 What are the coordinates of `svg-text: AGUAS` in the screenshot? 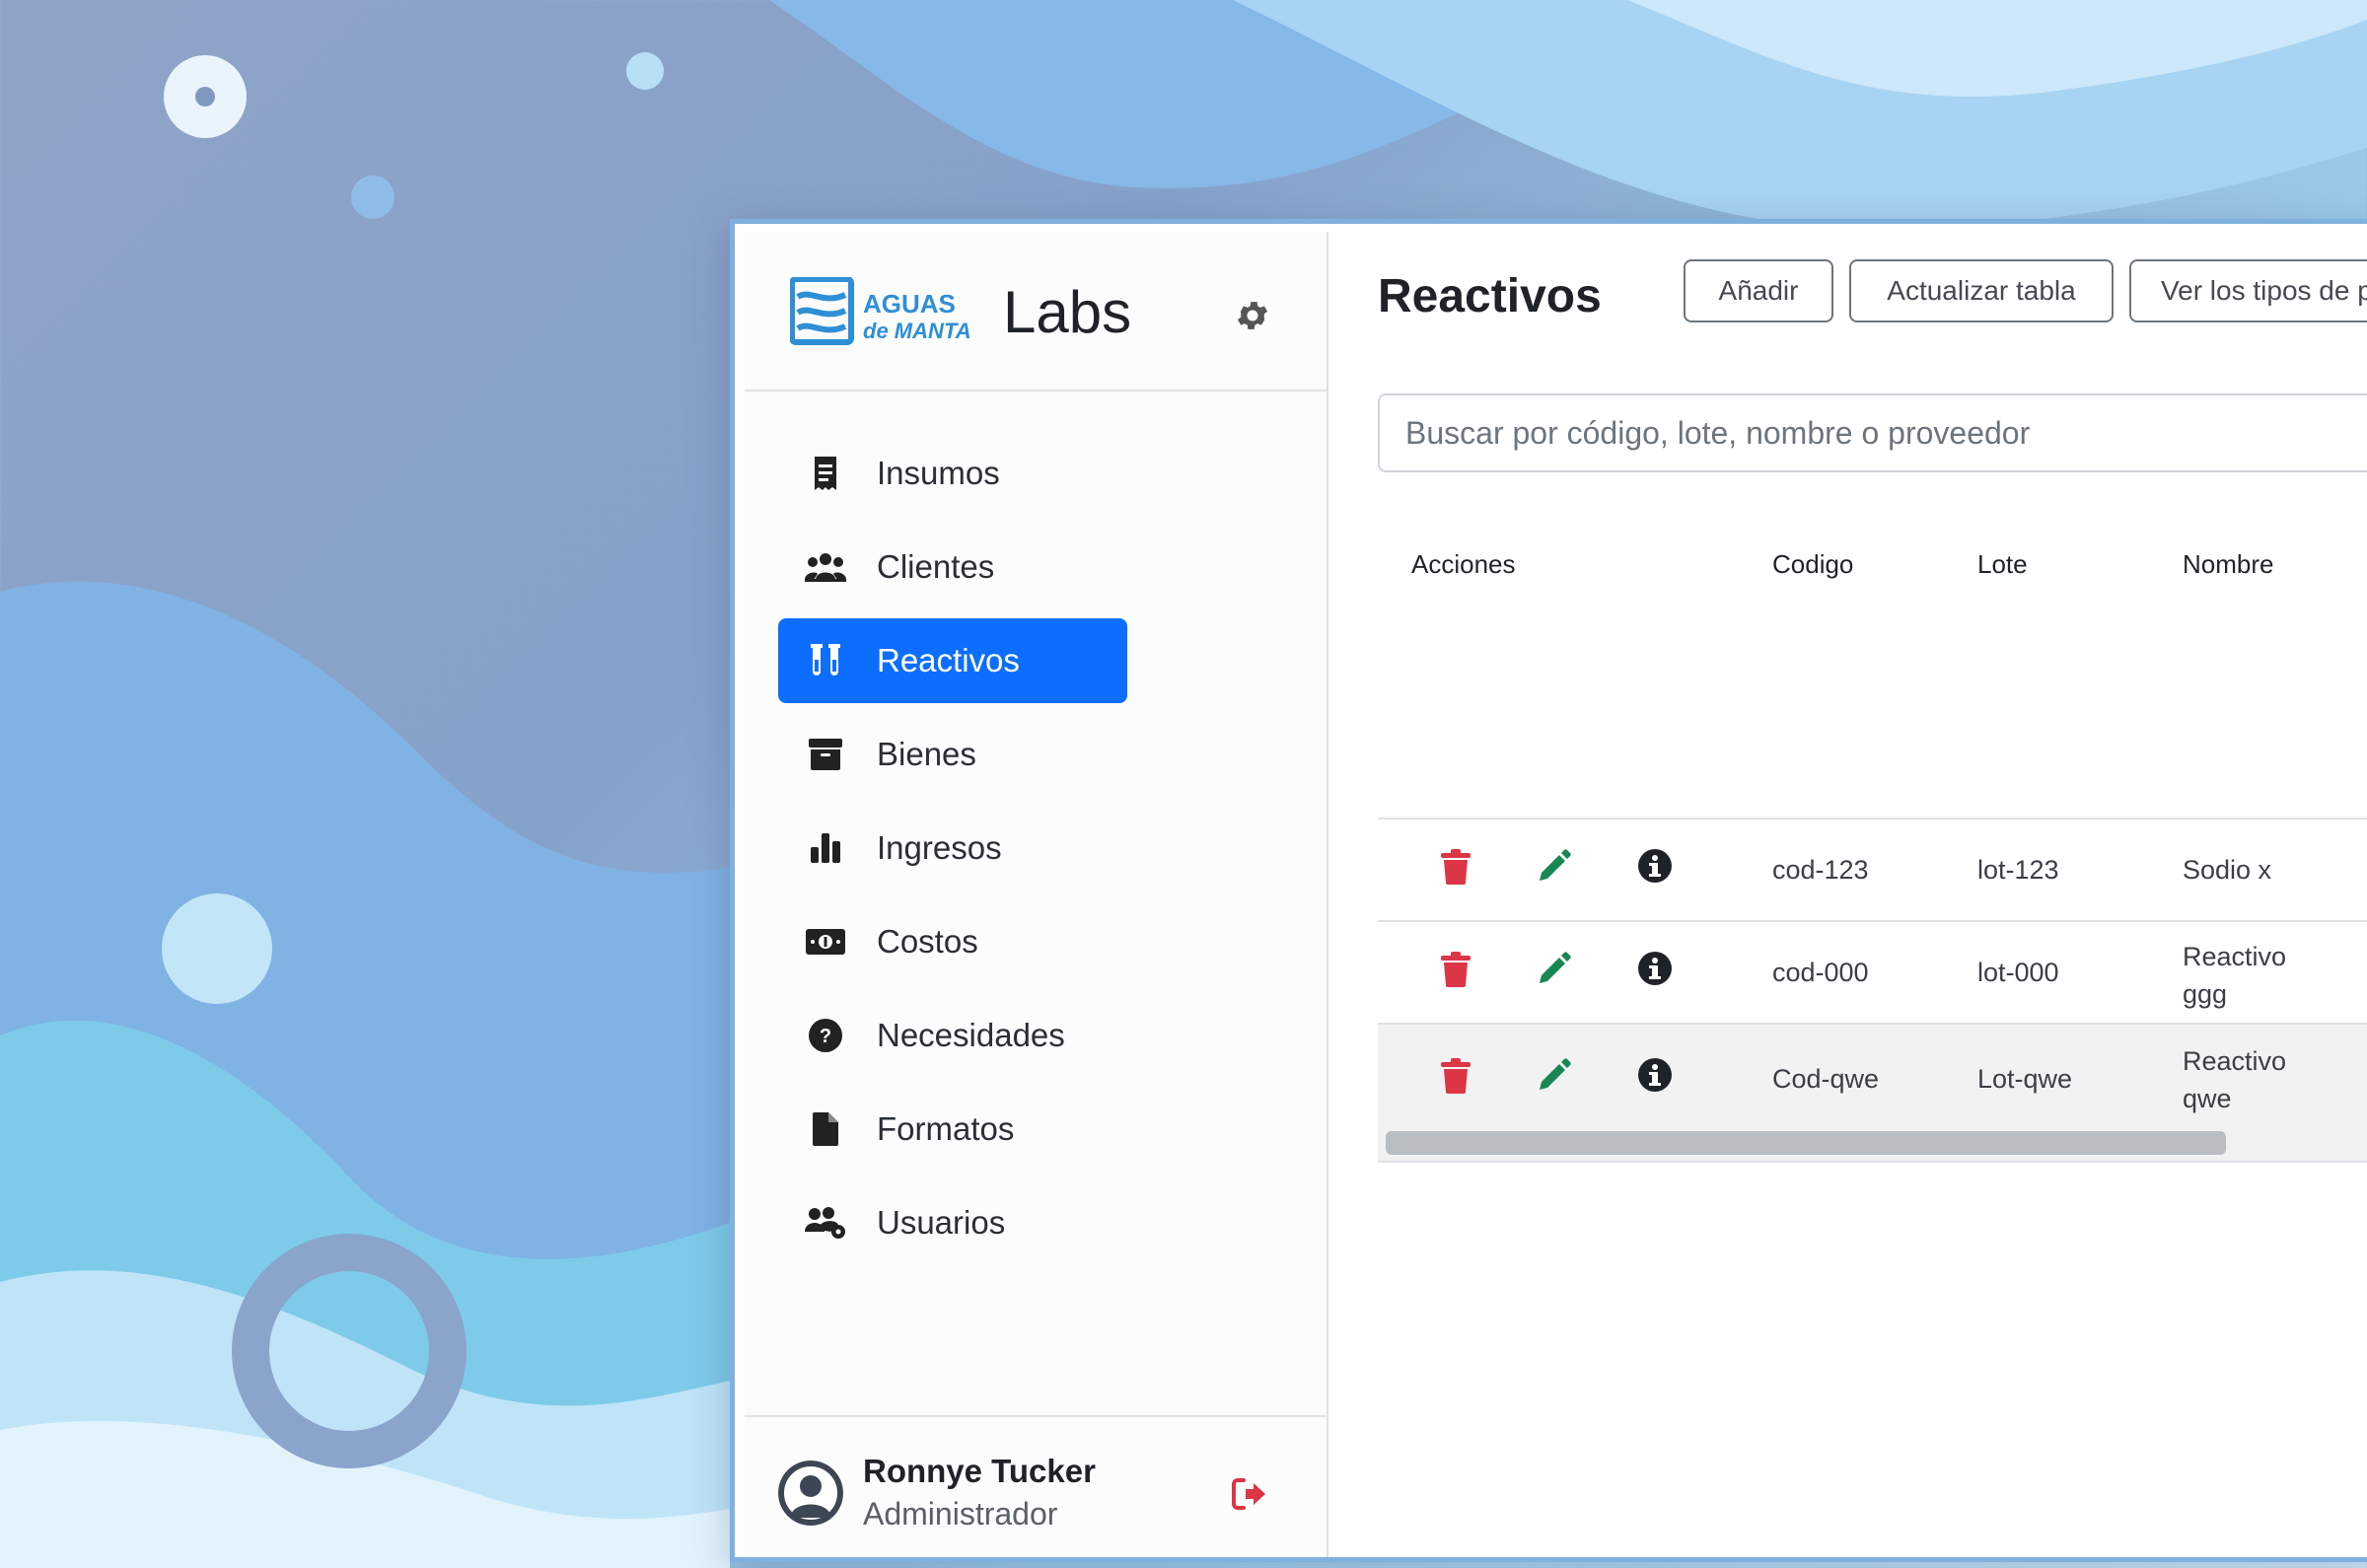 It's located at (910, 304).